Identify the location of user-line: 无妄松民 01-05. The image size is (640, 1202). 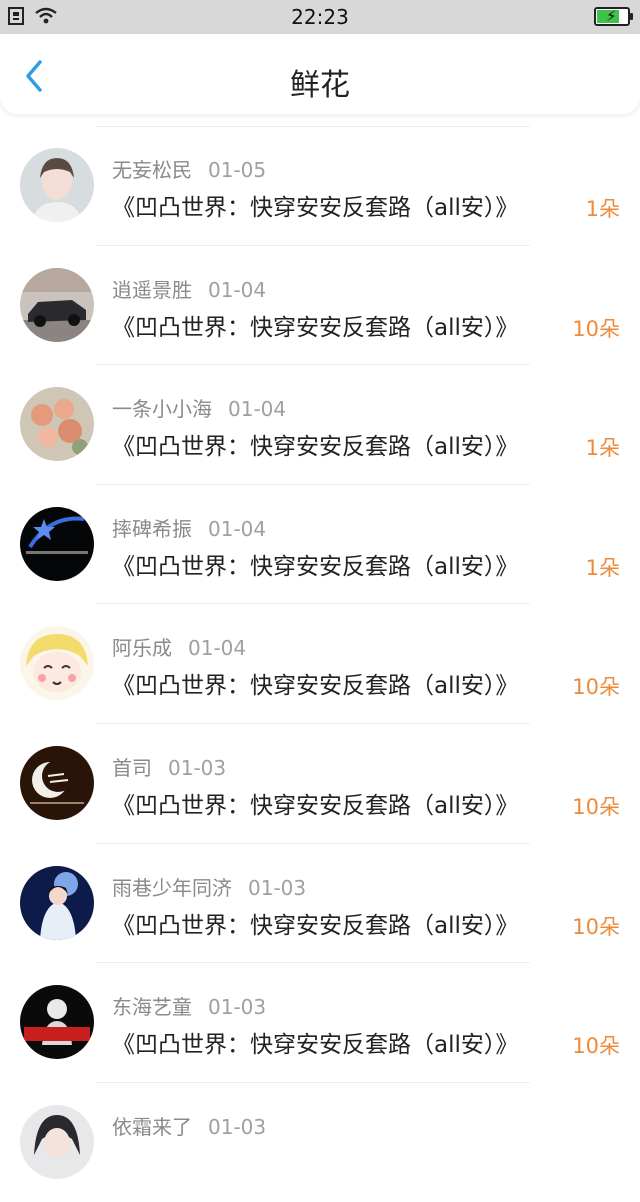
(189, 168).